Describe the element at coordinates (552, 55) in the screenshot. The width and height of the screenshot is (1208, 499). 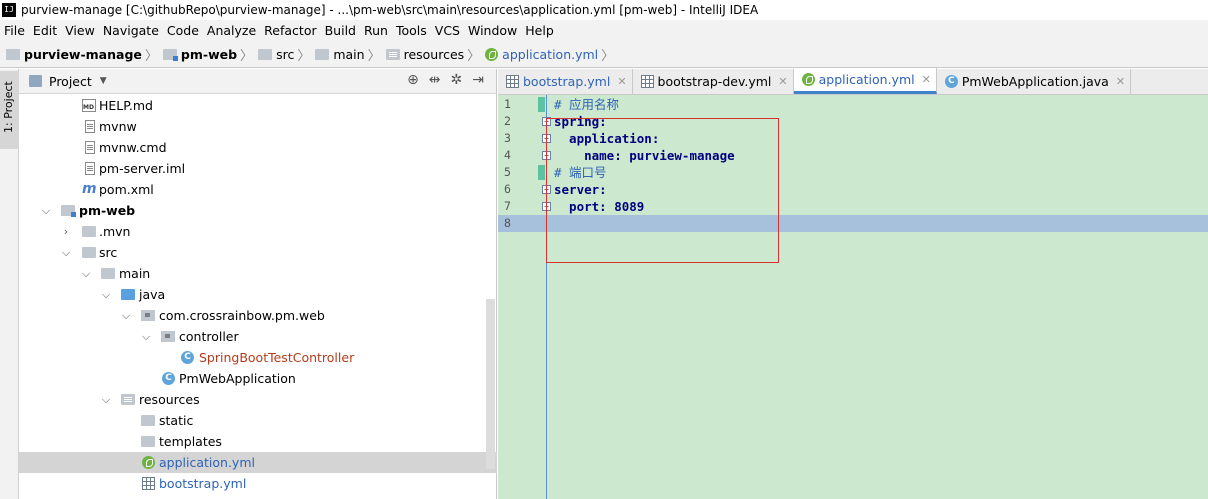
I see `breadcrumb-file: application.yml 〉` at that location.